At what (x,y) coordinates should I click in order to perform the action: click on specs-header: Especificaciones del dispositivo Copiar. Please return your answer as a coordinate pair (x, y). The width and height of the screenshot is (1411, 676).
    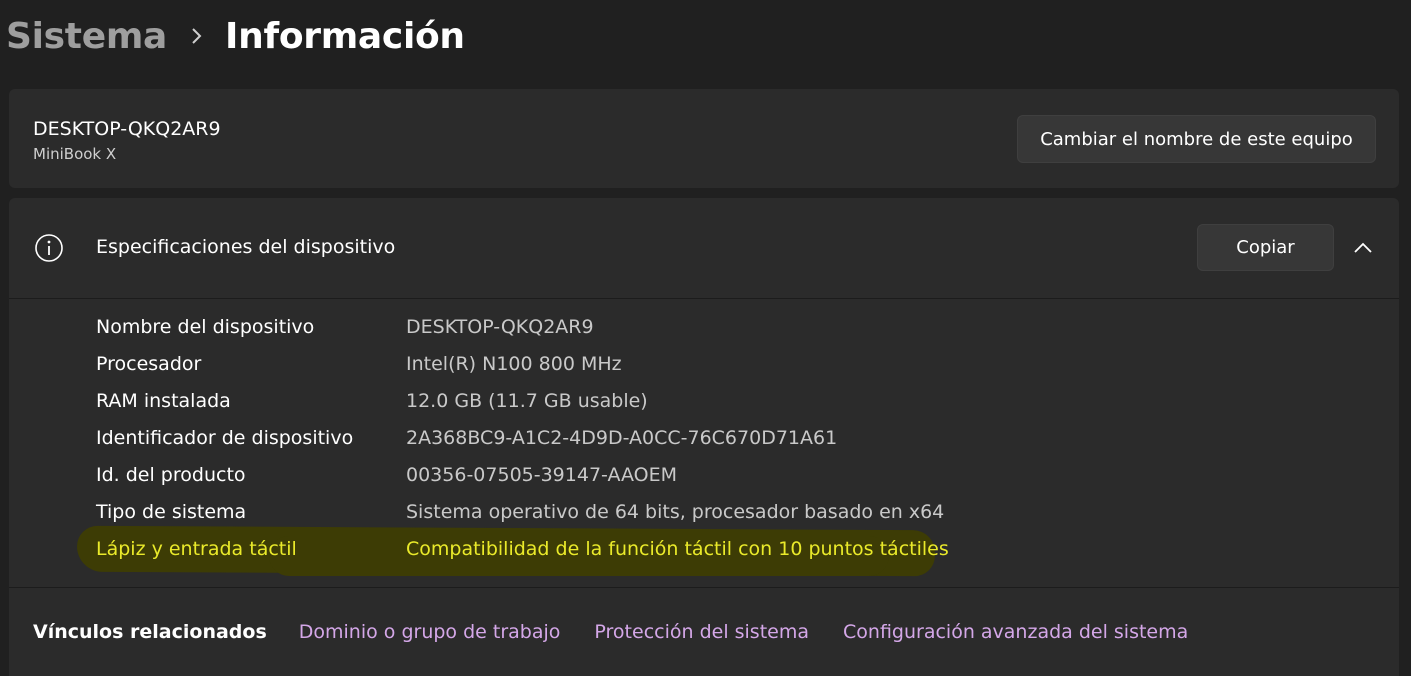
    Looking at the image, I should click on (704, 248).